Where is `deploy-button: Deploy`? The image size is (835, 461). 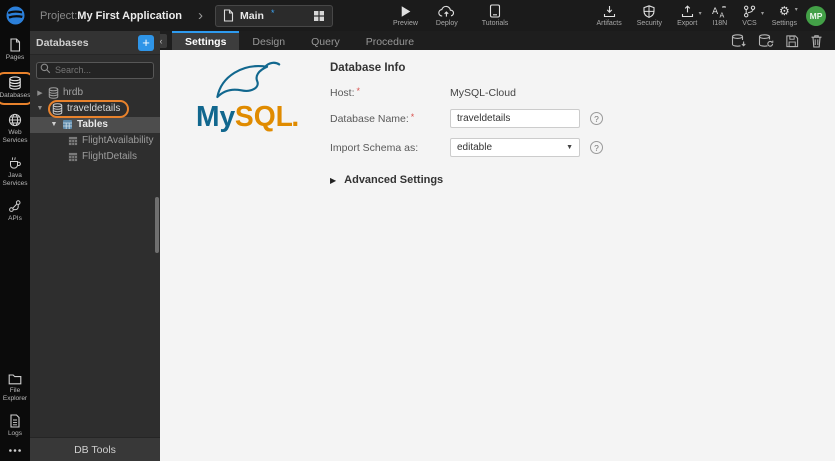
deploy-button: Deploy is located at coordinates (447, 15).